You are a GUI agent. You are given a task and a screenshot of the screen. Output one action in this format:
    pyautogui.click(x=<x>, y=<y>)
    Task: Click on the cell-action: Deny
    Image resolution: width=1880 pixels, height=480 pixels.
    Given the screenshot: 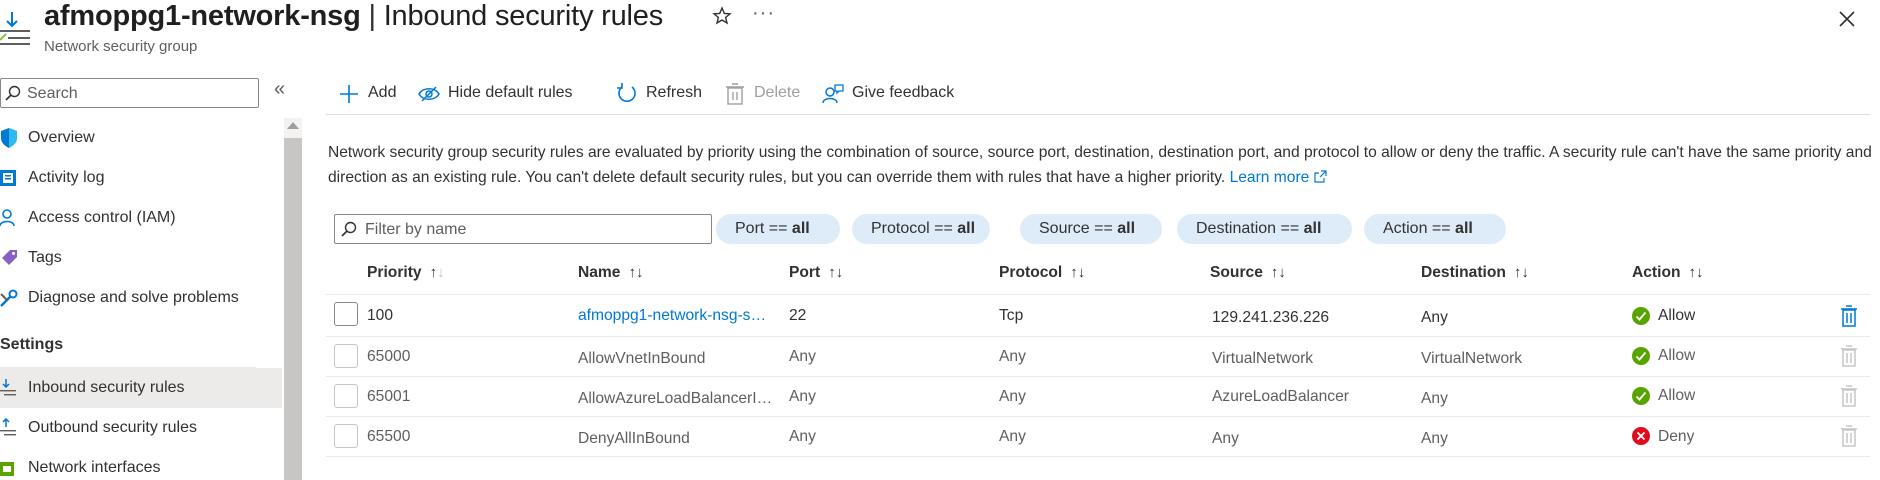 What is the action you would take?
    pyautogui.click(x=1676, y=436)
    